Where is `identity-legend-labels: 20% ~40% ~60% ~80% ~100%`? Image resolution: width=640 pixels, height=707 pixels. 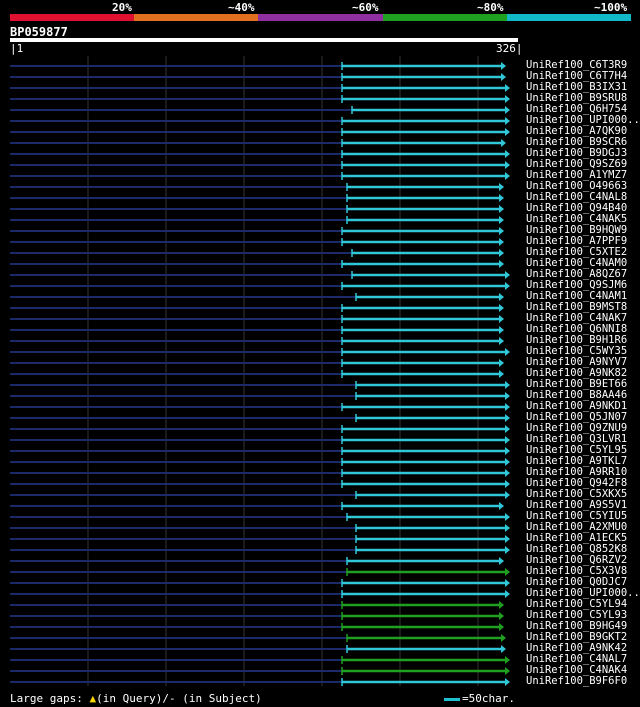
identity-legend-labels: 20% ~40% ~60% ~80% ~100% is located at coordinates (320, 7).